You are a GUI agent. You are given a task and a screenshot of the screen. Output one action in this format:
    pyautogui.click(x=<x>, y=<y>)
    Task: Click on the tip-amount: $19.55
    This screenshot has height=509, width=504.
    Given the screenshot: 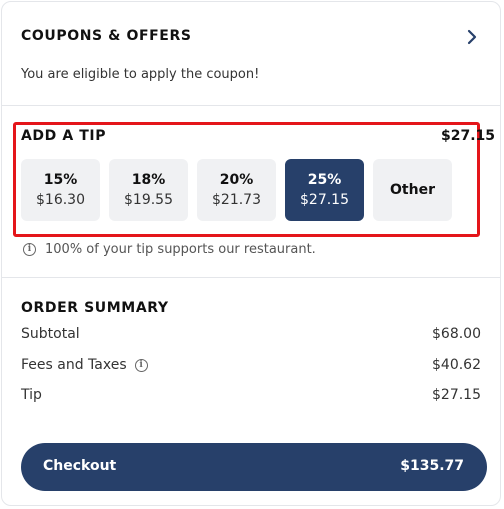 What is the action you would take?
    pyautogui.click(x=148, y=200)
    